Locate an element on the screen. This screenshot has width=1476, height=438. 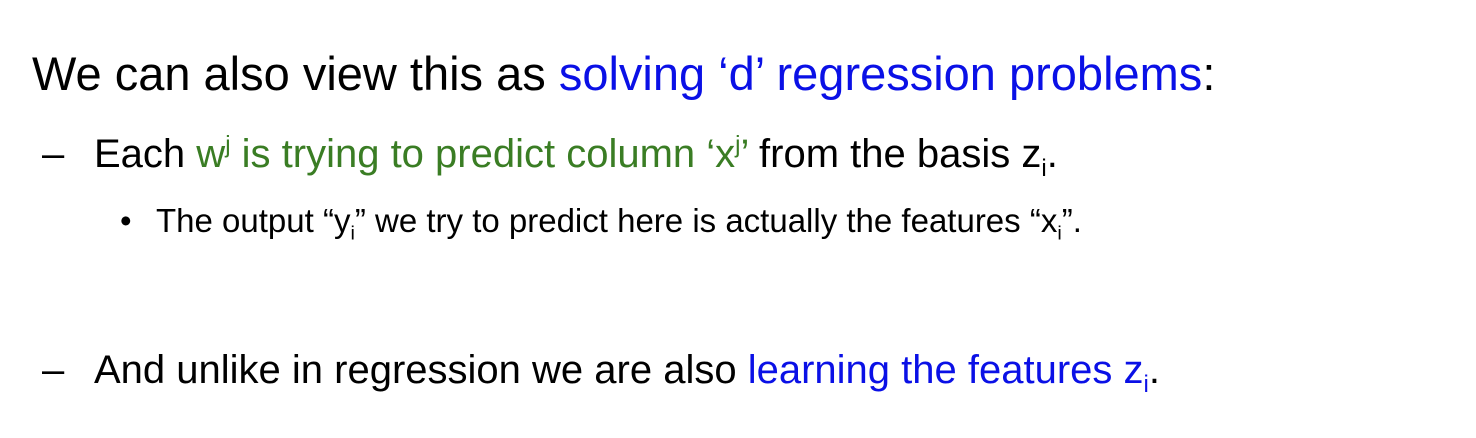
heading-highlight: solving ‘d’ regression problems is located at coordinates (880, 73).